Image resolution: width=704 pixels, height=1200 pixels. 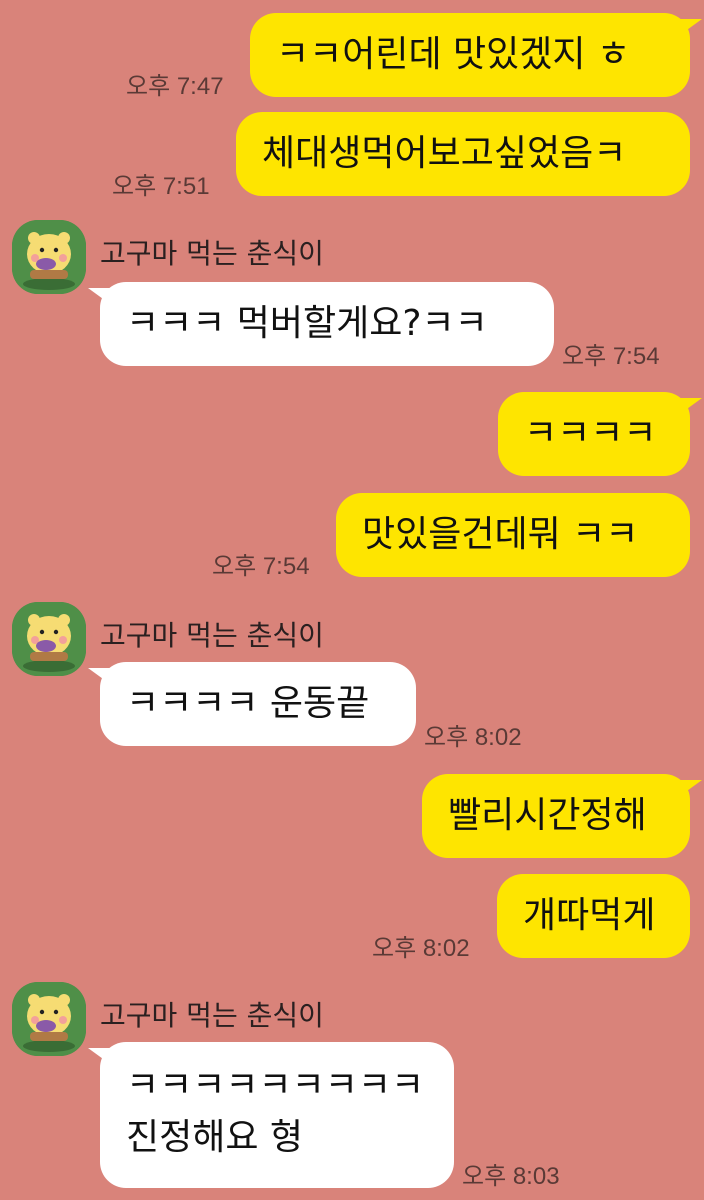 I want to click on my-message-bubble: ㅋㅋㅋㅋ, so click(x=600, y=434).